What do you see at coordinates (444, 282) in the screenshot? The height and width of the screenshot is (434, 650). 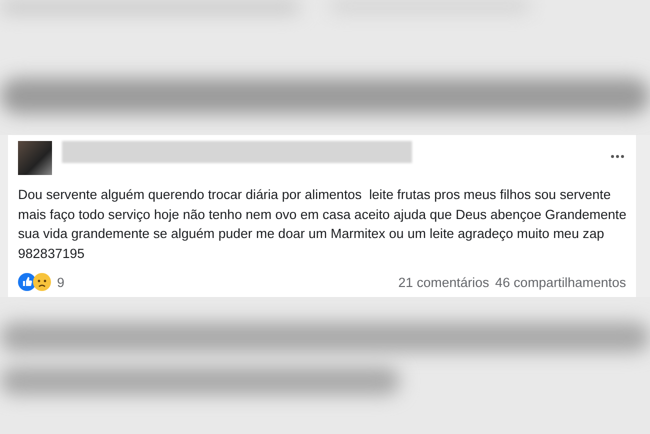 I see `comment-count: 21 comentários` at bounding box center [444, 282].